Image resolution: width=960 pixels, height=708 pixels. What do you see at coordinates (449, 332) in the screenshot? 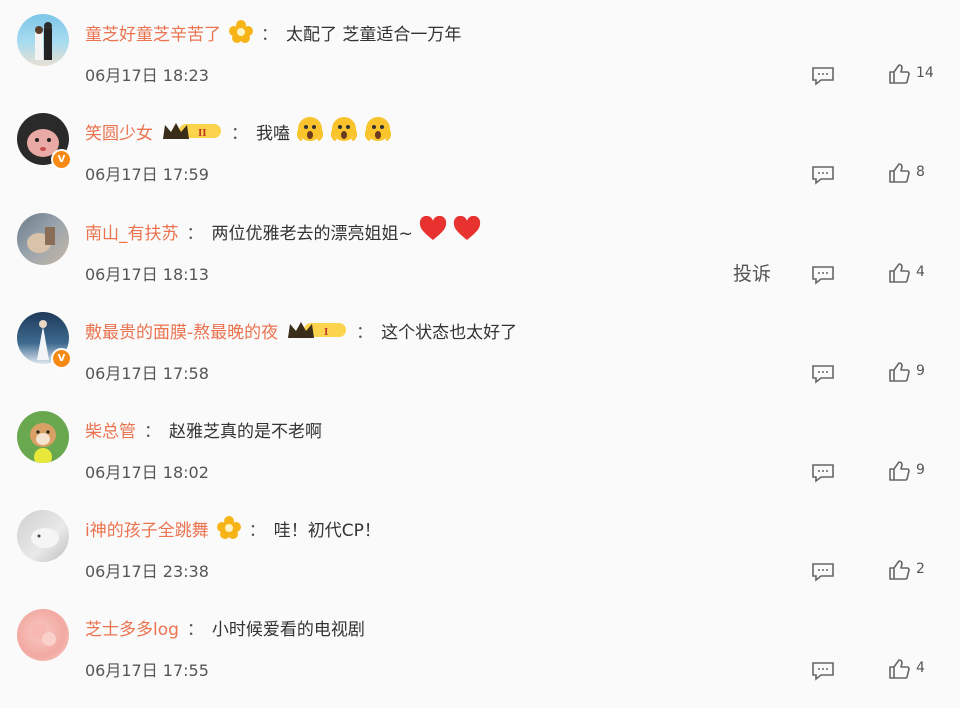
I see `comment-text: 这个状态也太好了` at bounding box center [449, 332].